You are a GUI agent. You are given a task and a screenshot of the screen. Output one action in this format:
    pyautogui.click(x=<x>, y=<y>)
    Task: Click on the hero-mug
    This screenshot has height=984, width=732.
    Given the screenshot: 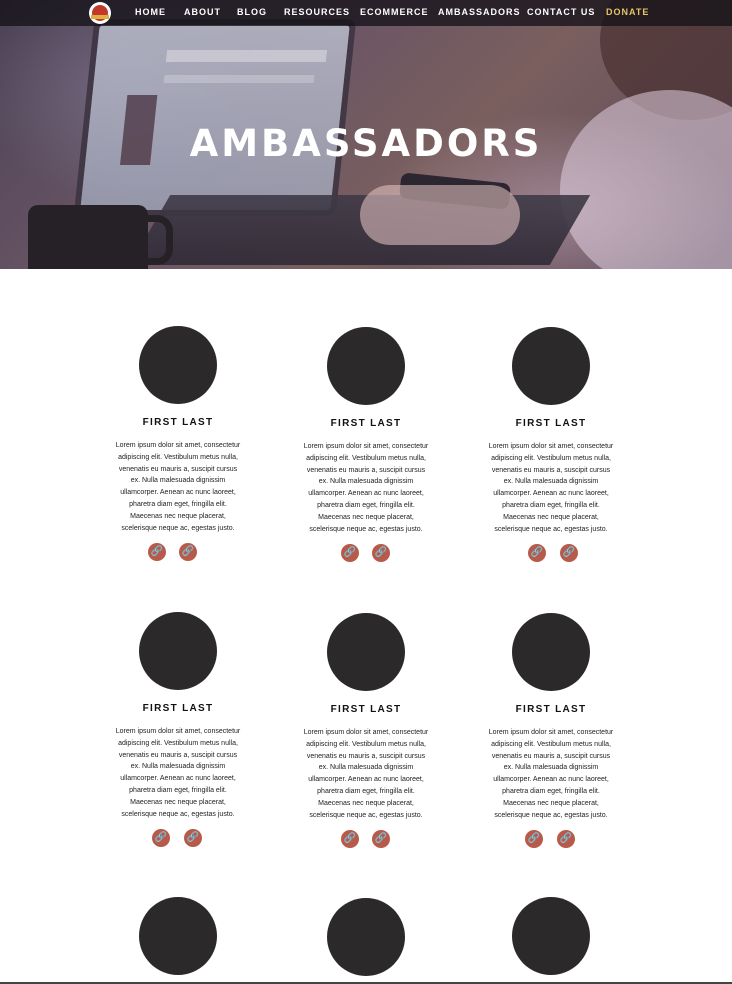 What is the action you would take?
    pyautogui.click(x=88, y=237)
    